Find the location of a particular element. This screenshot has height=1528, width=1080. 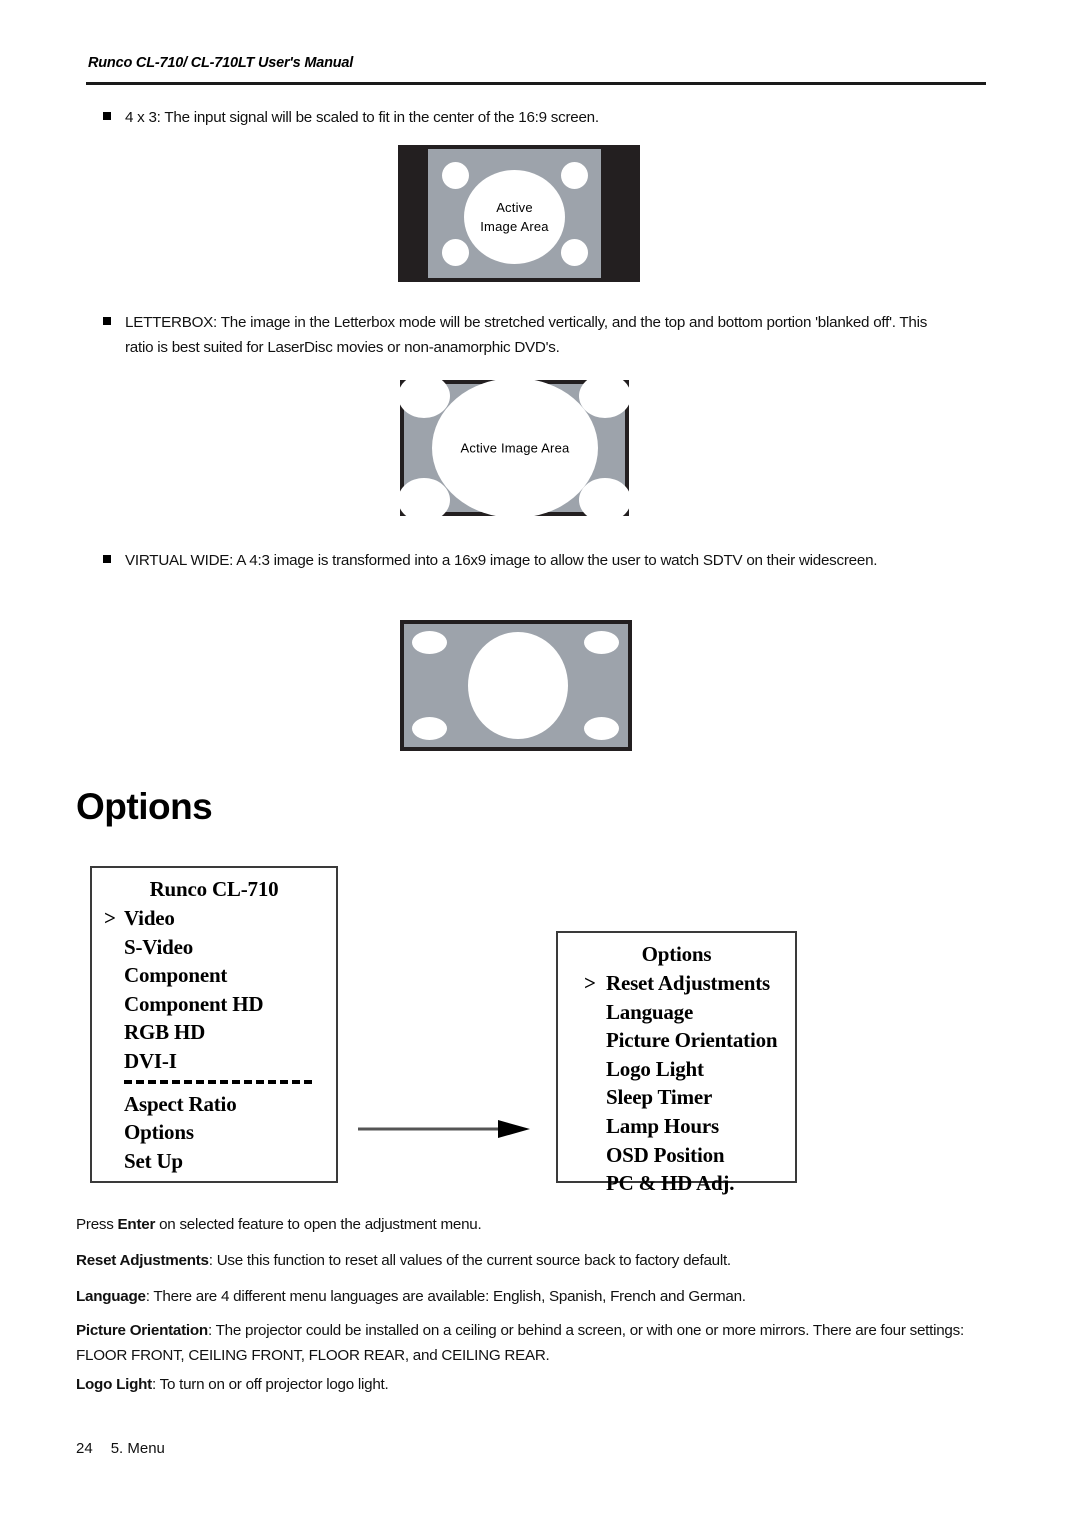

term-picture-orientation: Picture Orientation is located at coordinates (142, 1330).